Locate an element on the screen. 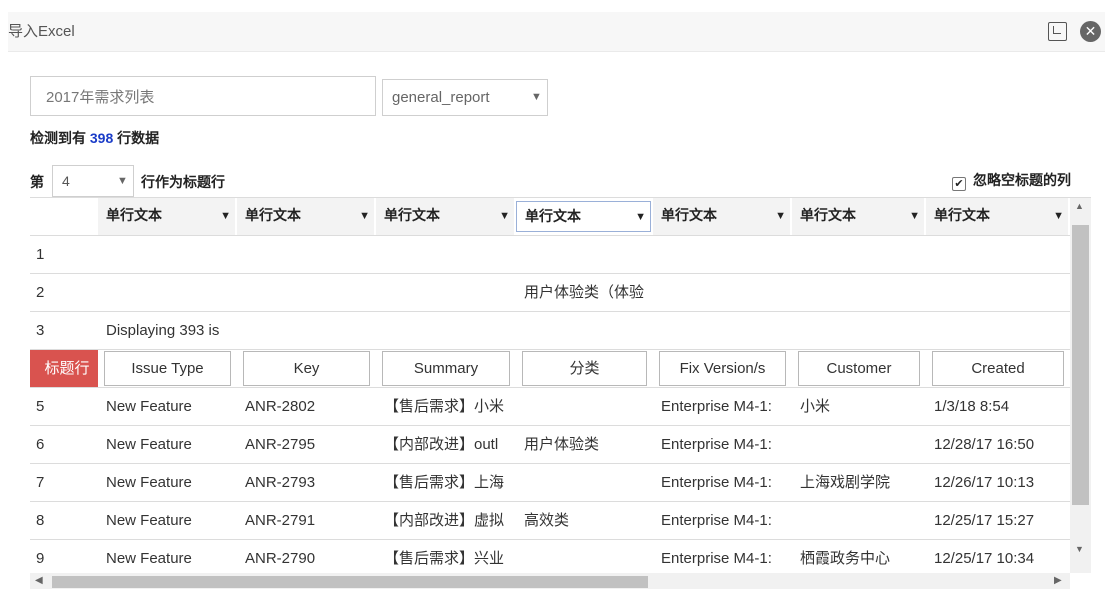 This screenshot has height=602, width=1105. header-row-prefix: 第 is located at coordinates (37, 182).